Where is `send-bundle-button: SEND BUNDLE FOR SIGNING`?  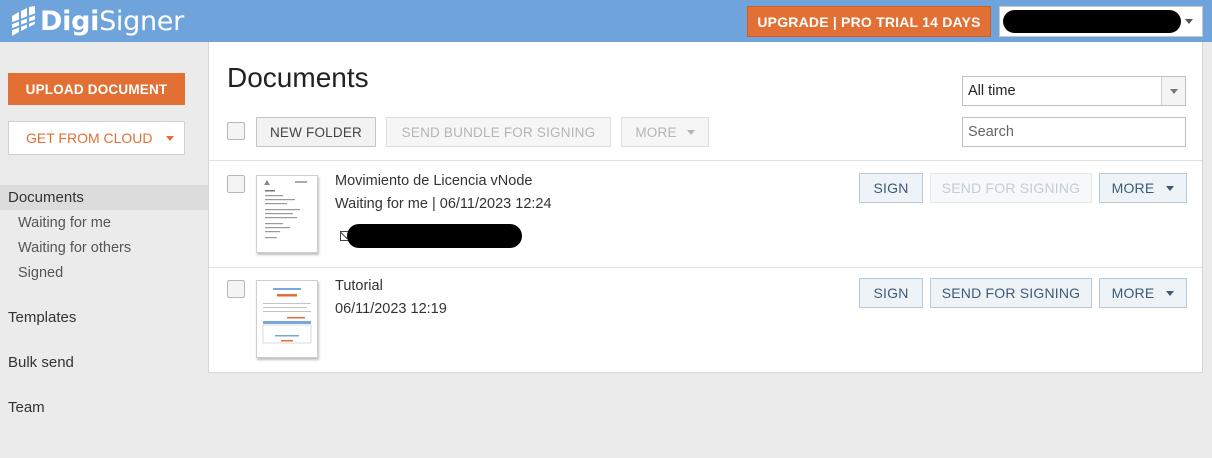 send-bundle-button: SEND BUNDLE FOR SIGNING is located at coordinates (498, 132).